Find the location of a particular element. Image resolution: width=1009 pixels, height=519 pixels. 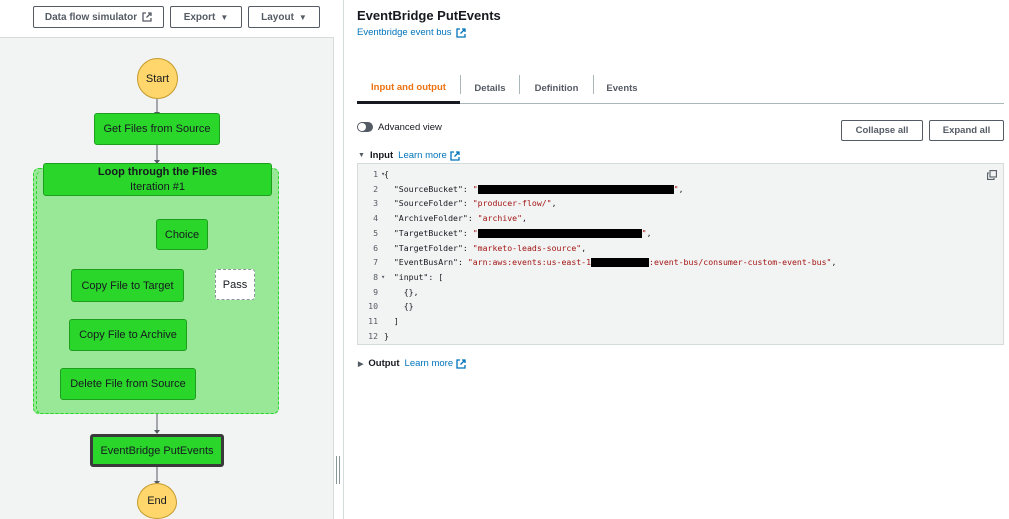

json-string: " " is located at coordinates (559, 232).